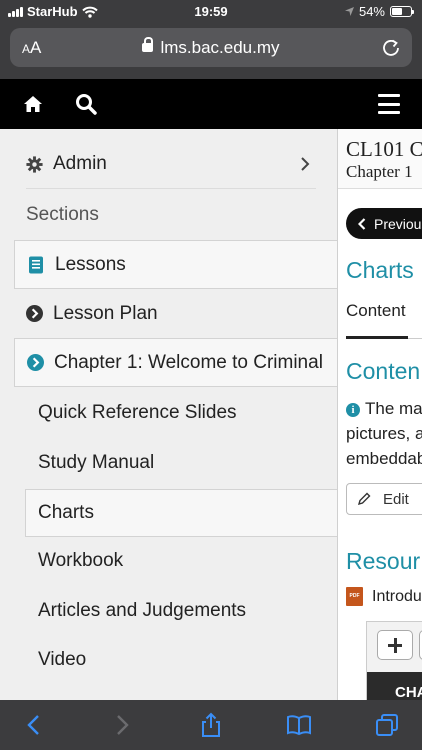 This screenshot has width=422, height=750. What do you see at coordinates (396, 499) in the screenshot?
I see `edit-label: Edit` at bounding box center [396, 499].